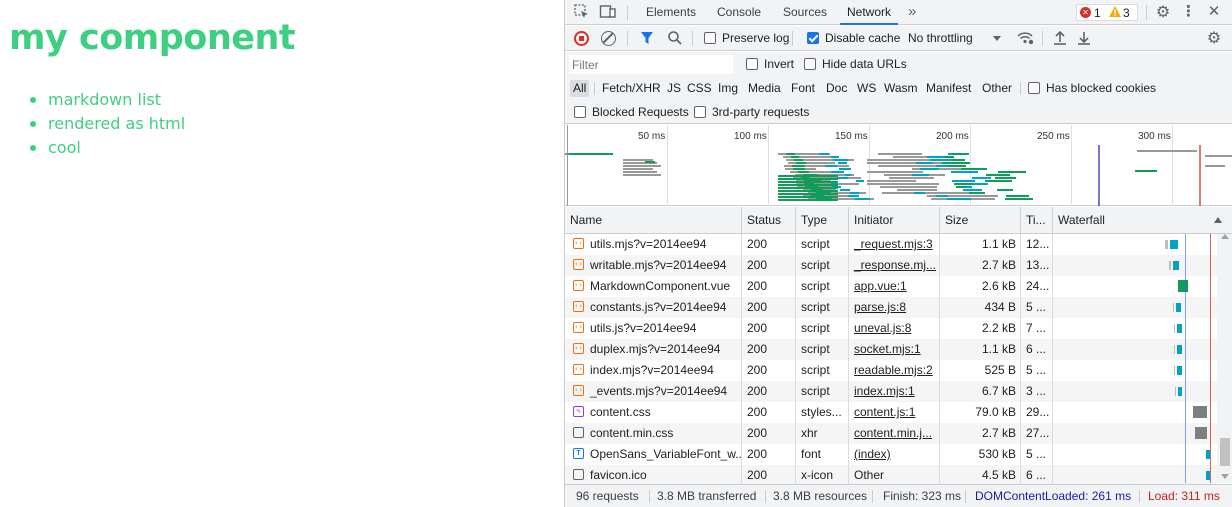 The height and width of the screenshot is (507, 1232). What do you see at coordinates (815, 391) in the screenshot?
I see `cell-text: script` at bounding box center [815, 391].